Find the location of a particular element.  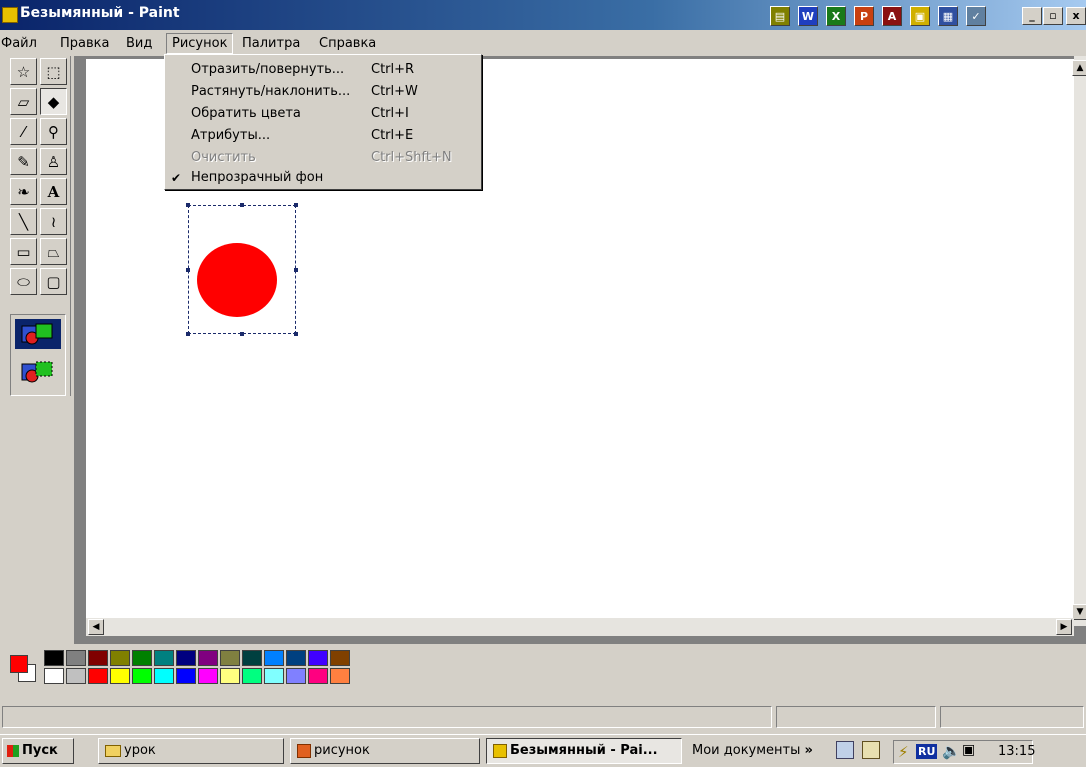

menu-view: Вид is located at coordinates (139, 43).